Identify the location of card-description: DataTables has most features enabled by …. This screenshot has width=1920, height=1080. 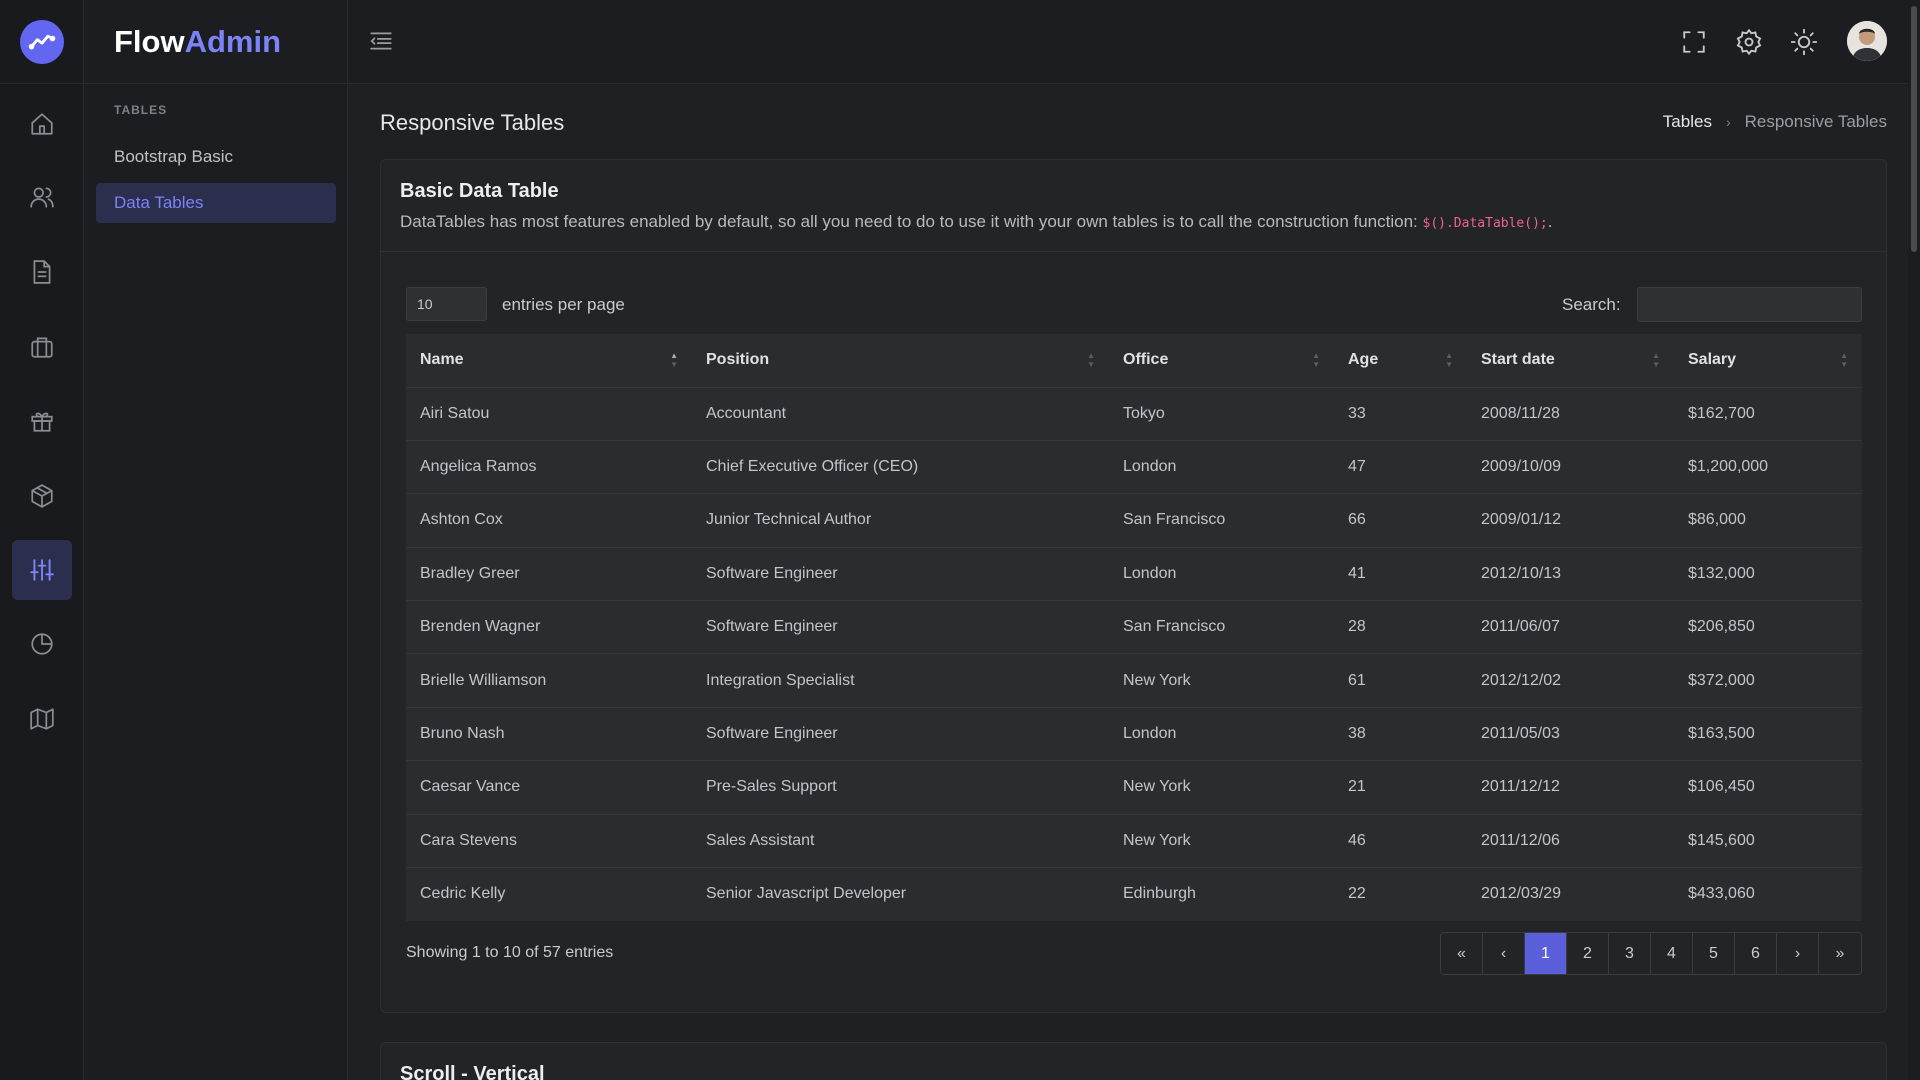
(1143, 222).